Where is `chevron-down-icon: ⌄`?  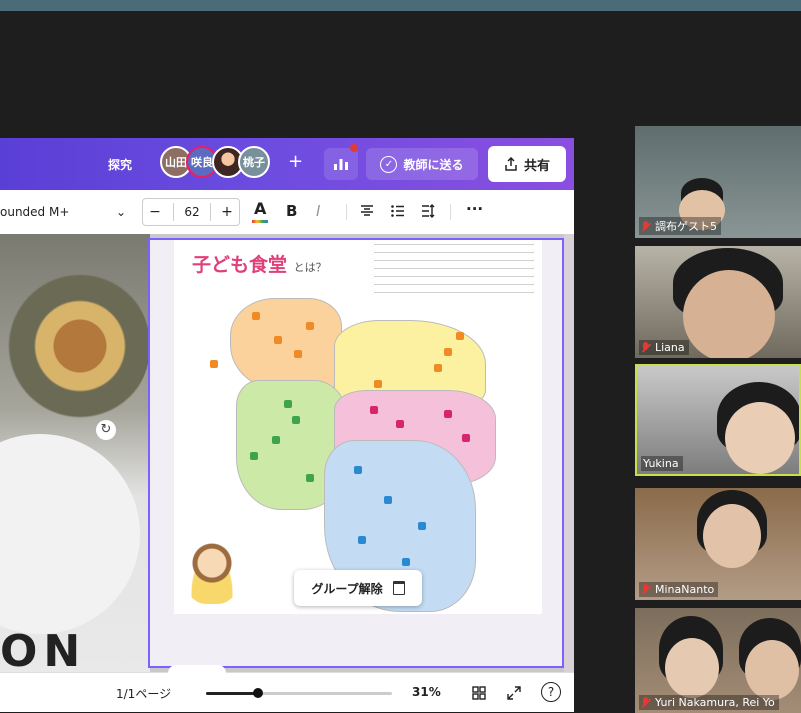
chevron-down-icon: ⌄ is located at coordinates (120, 212).